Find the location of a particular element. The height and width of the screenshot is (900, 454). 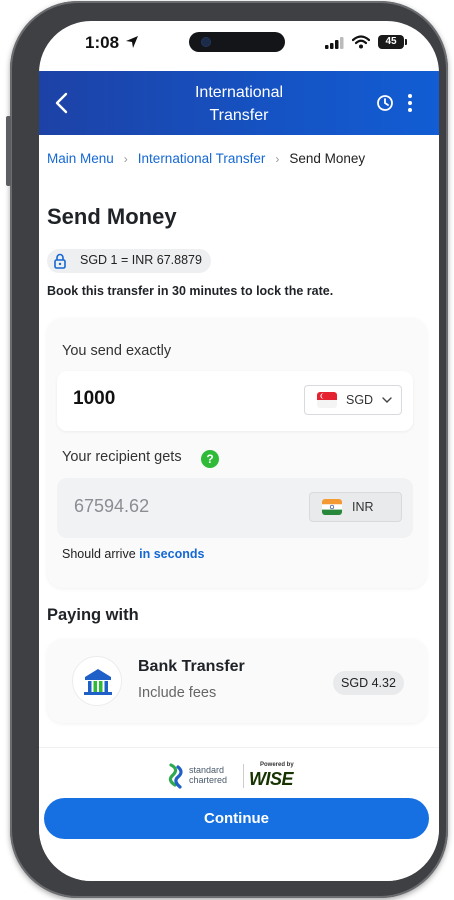

status-bar: 1:08 45 is located at coordinates (239, 46).